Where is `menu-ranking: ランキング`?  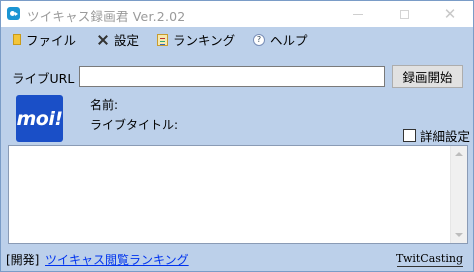
menu-ranking: ランキング is located at coordinates (196, 39).